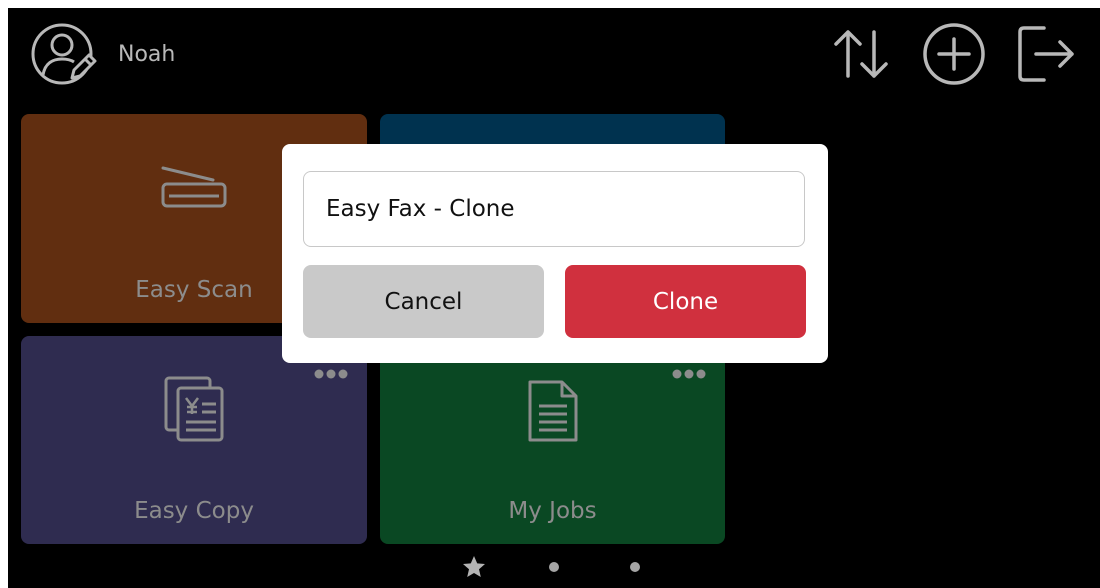 This screenshot has height=588, width=1100. I want to click on clone-button: Clone, so click(685, 301).